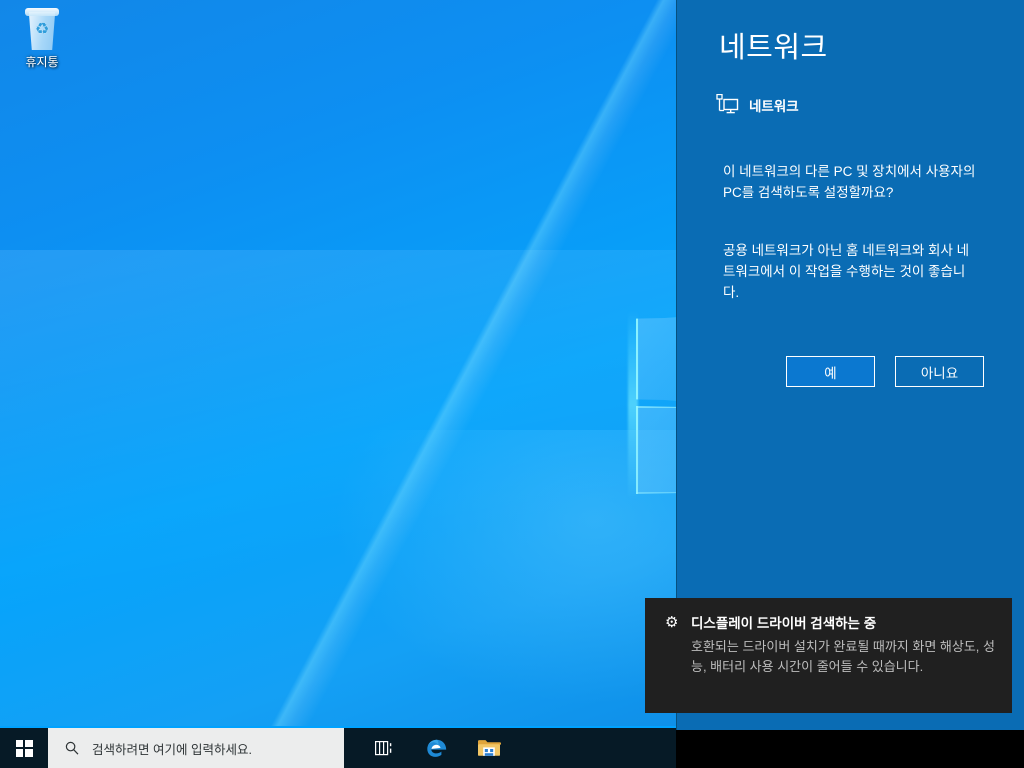 Image resolution: width=1024 pixels, height=768 pixels. I want to click on explorer-button, so click(489, 748).